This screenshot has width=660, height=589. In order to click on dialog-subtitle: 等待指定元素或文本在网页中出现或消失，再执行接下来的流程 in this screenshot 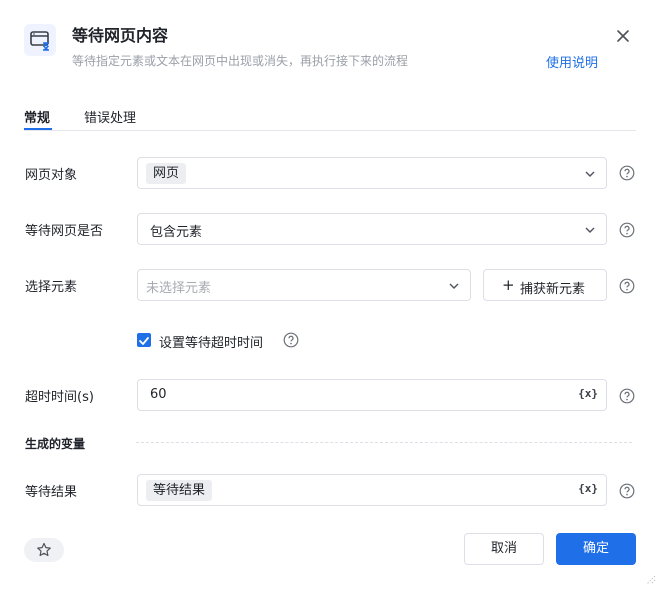, I will do `click(240, 61)`.